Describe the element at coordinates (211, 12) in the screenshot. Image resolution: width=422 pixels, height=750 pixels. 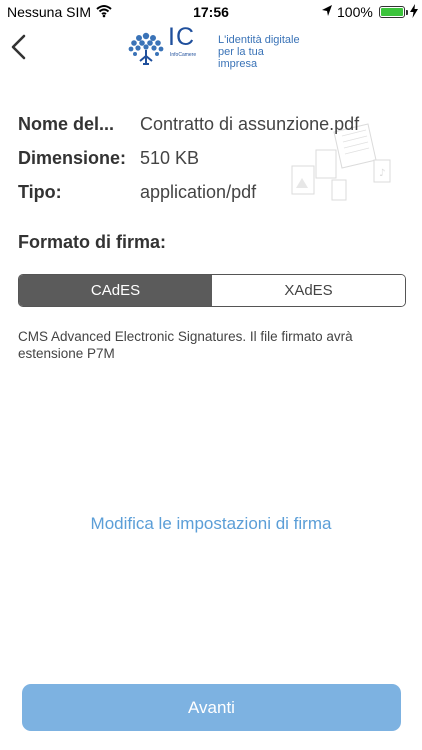
I see `status-bar: Nessuna SIM 17:56 100%` at that location.